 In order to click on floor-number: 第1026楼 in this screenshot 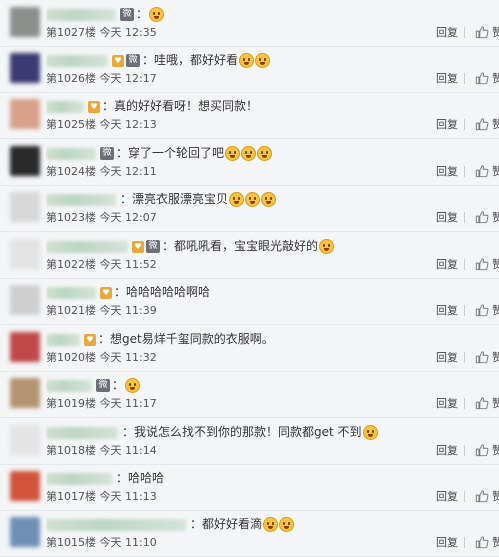, I will do `click(71, 78)`.